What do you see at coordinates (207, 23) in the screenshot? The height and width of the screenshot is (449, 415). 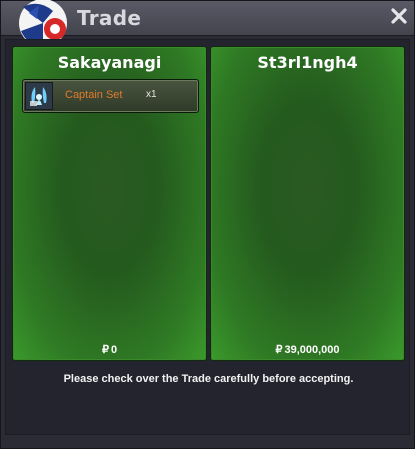 I see `title-bar: Trade` at bounding box center [207, 23].